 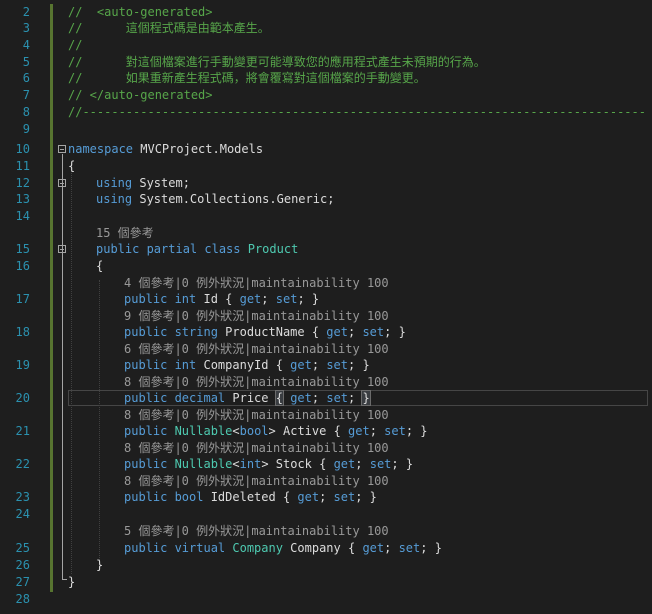 I want to click on code-line: //, so click(x=75, y=45).